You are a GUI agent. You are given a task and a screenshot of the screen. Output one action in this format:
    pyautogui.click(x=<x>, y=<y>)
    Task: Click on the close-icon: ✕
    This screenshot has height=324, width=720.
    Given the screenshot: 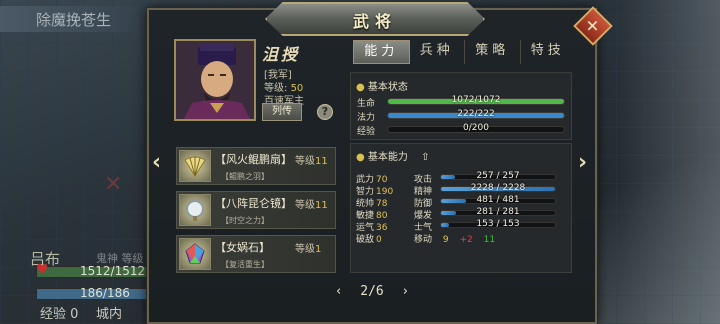 What is the action you would take?
    pyautogui.click(x=593, y=26)
    